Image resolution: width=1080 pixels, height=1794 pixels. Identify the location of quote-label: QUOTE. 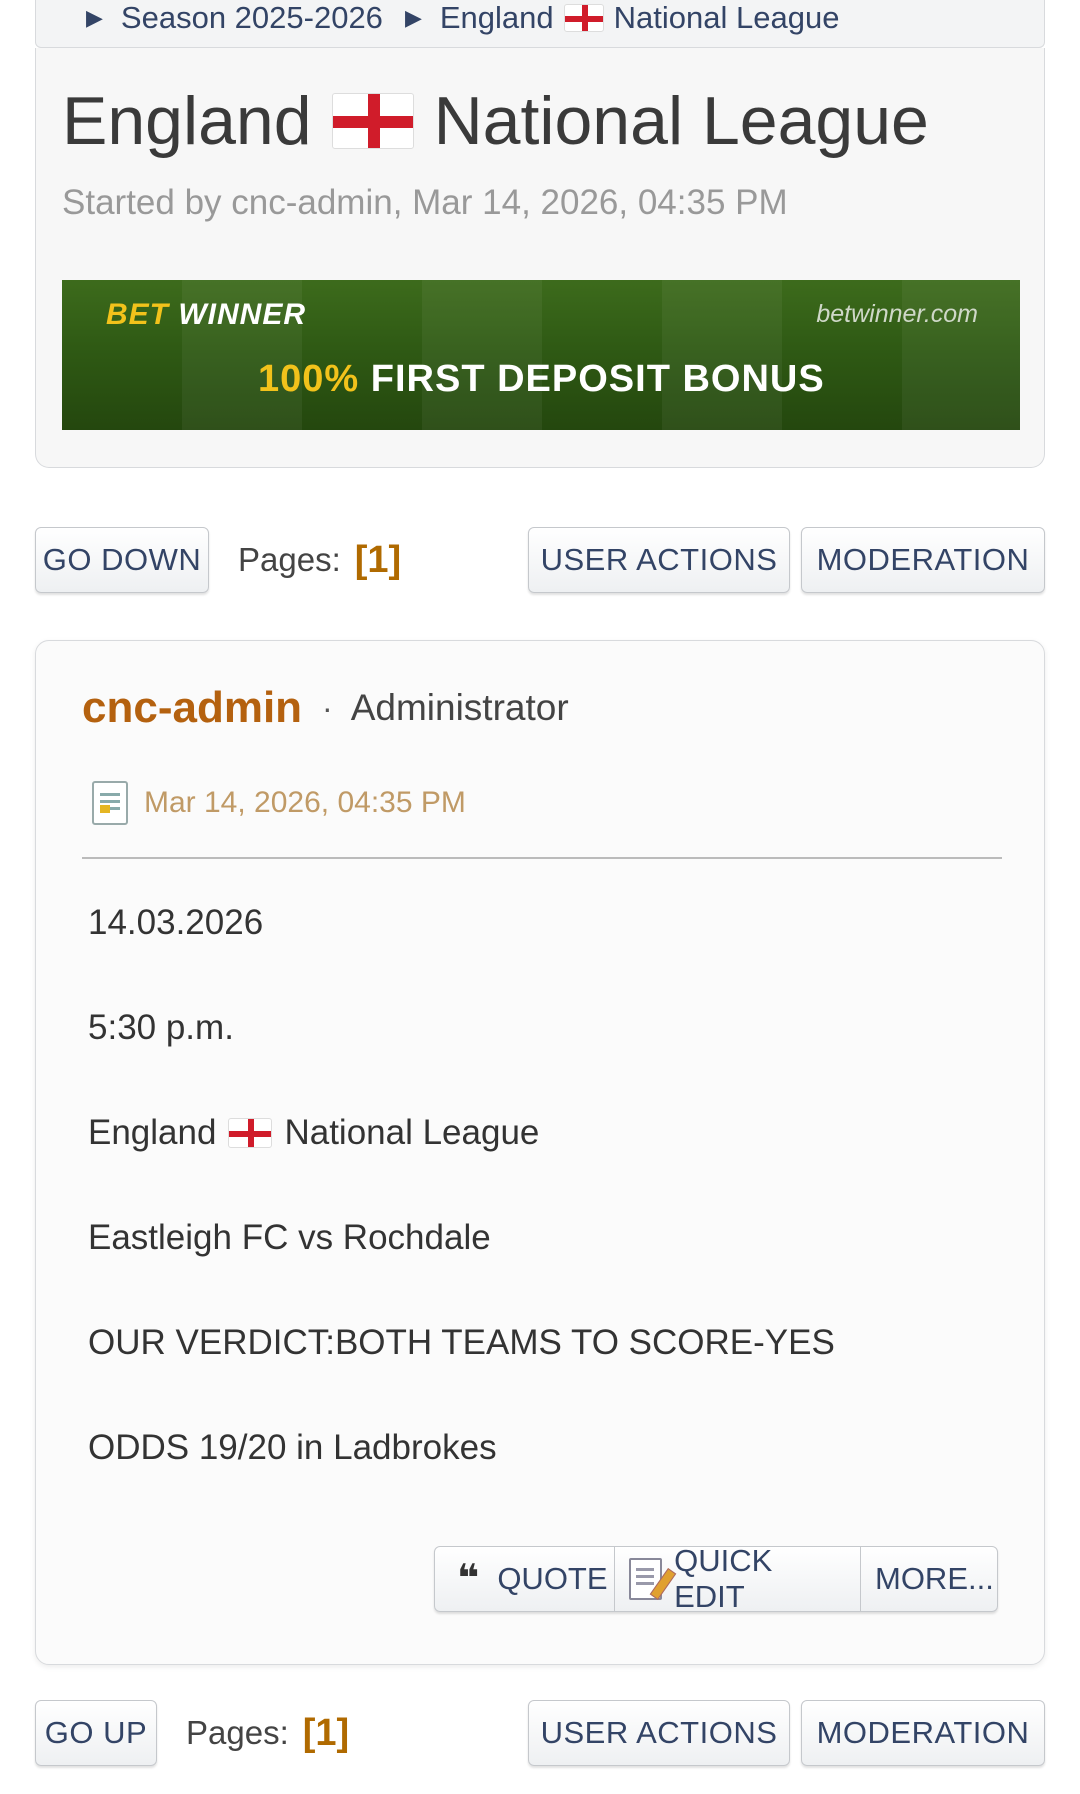
(552, 1578).